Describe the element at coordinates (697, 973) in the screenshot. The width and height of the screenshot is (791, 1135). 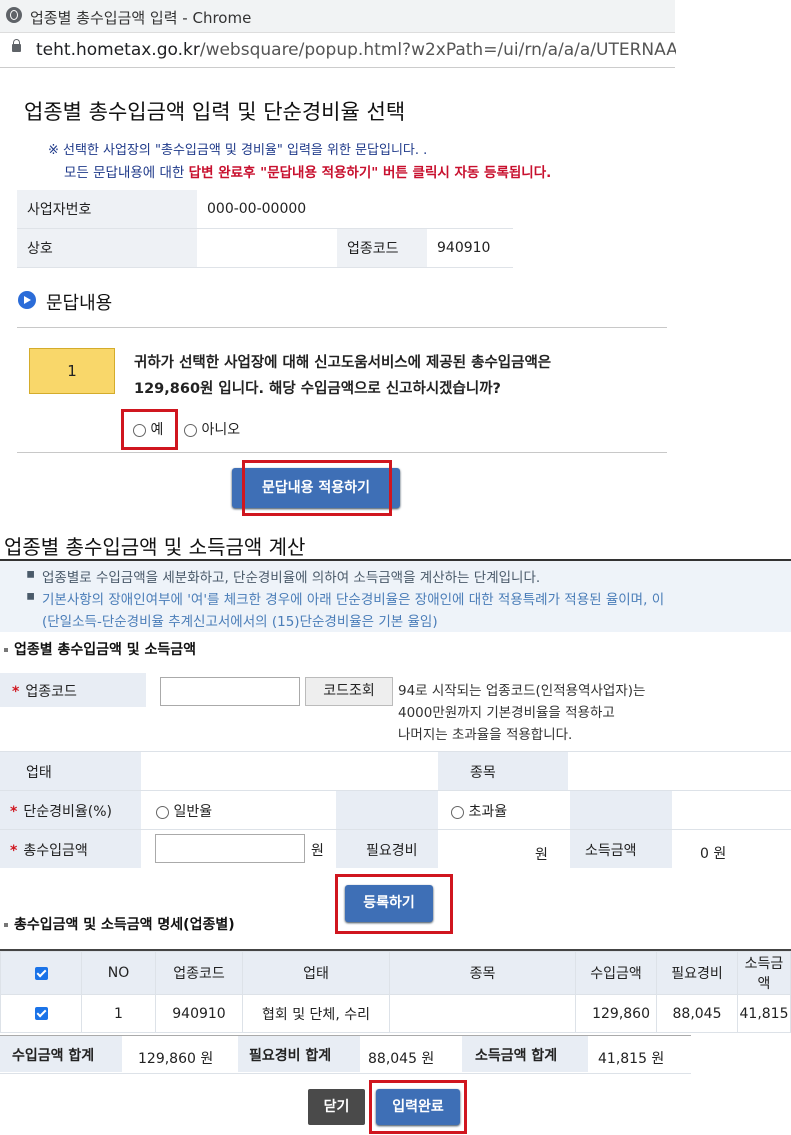
I see `header-expense: 필요경비` at that location.